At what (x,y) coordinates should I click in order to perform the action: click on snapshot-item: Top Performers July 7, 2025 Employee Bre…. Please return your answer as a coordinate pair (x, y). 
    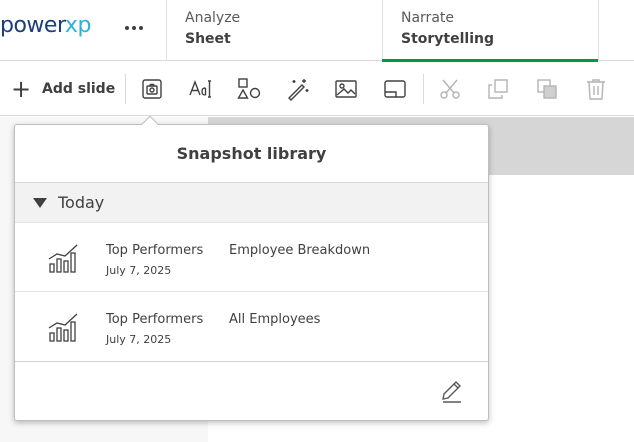
    Looking at the image, I should click on (251, 257).